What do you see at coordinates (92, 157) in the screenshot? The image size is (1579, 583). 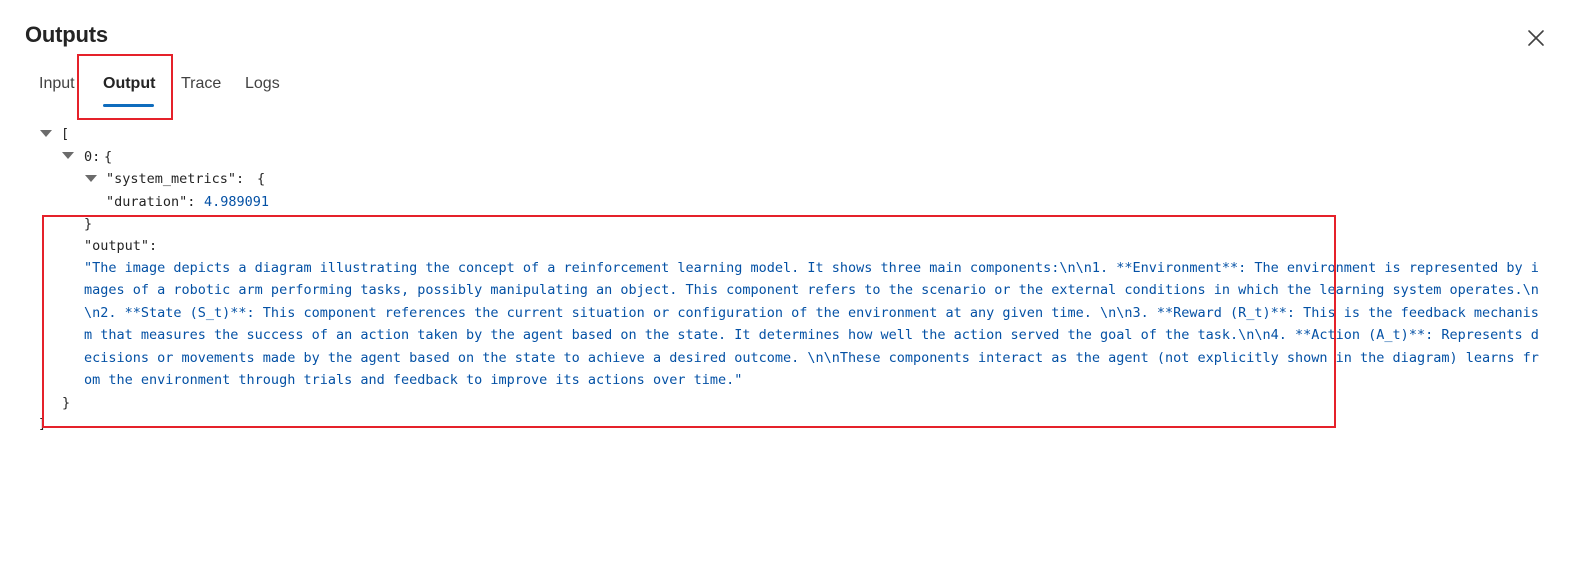 I see `json-item-key: 0:` at bounding box center [92, 157].